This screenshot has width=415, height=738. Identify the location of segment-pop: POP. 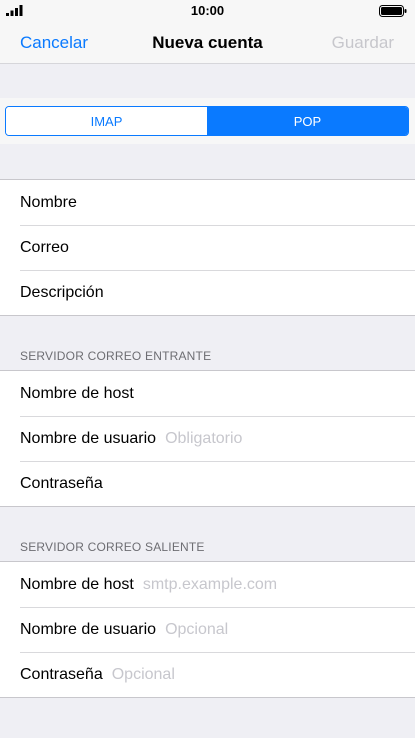
(307, 121).